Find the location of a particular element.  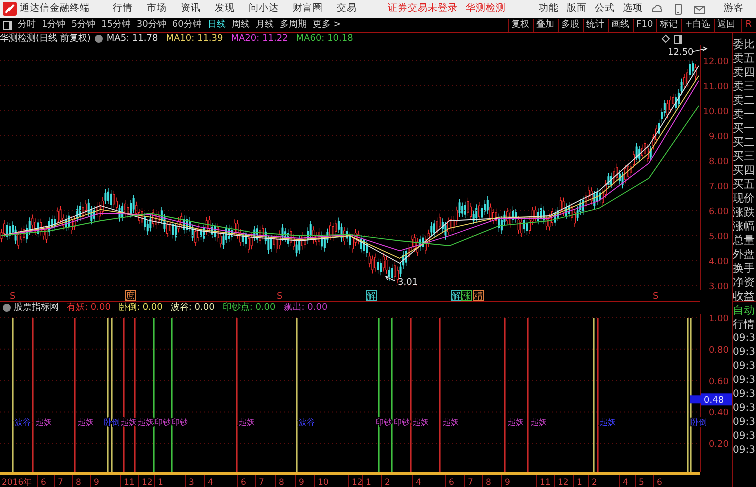

period-tab: 更多 > is located at coordinates (327, 25).